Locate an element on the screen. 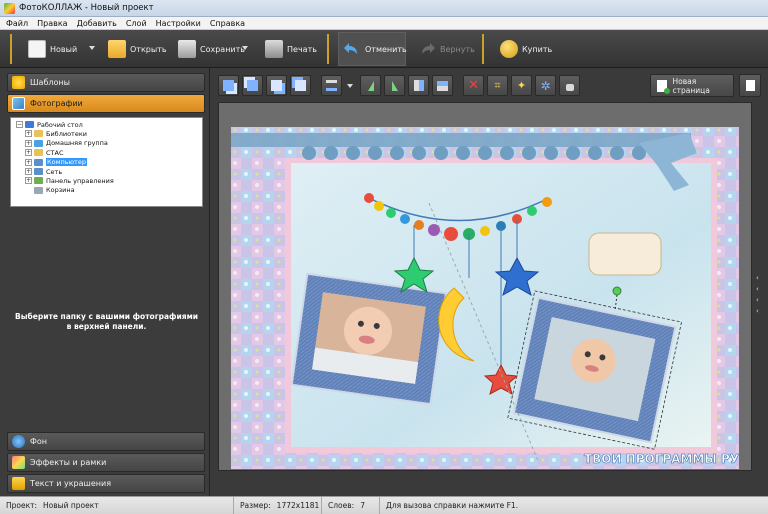 The width and height of the screenshot is (768, 514). menu-help: Справка is located at coordinates (227, 23).